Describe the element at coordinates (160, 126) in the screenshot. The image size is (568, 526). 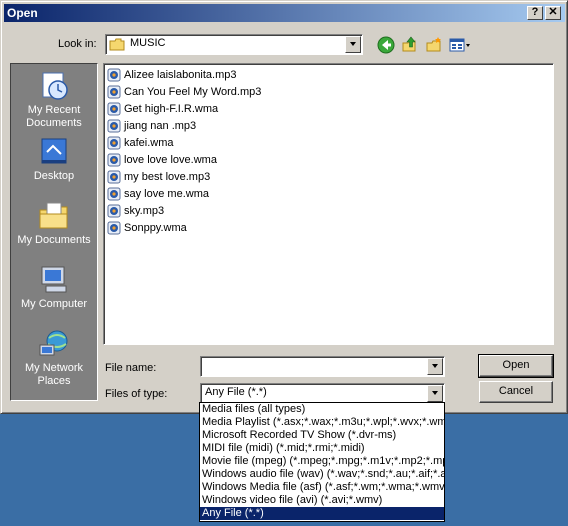
I see `file-name: jiang nan .mp3` at that location.